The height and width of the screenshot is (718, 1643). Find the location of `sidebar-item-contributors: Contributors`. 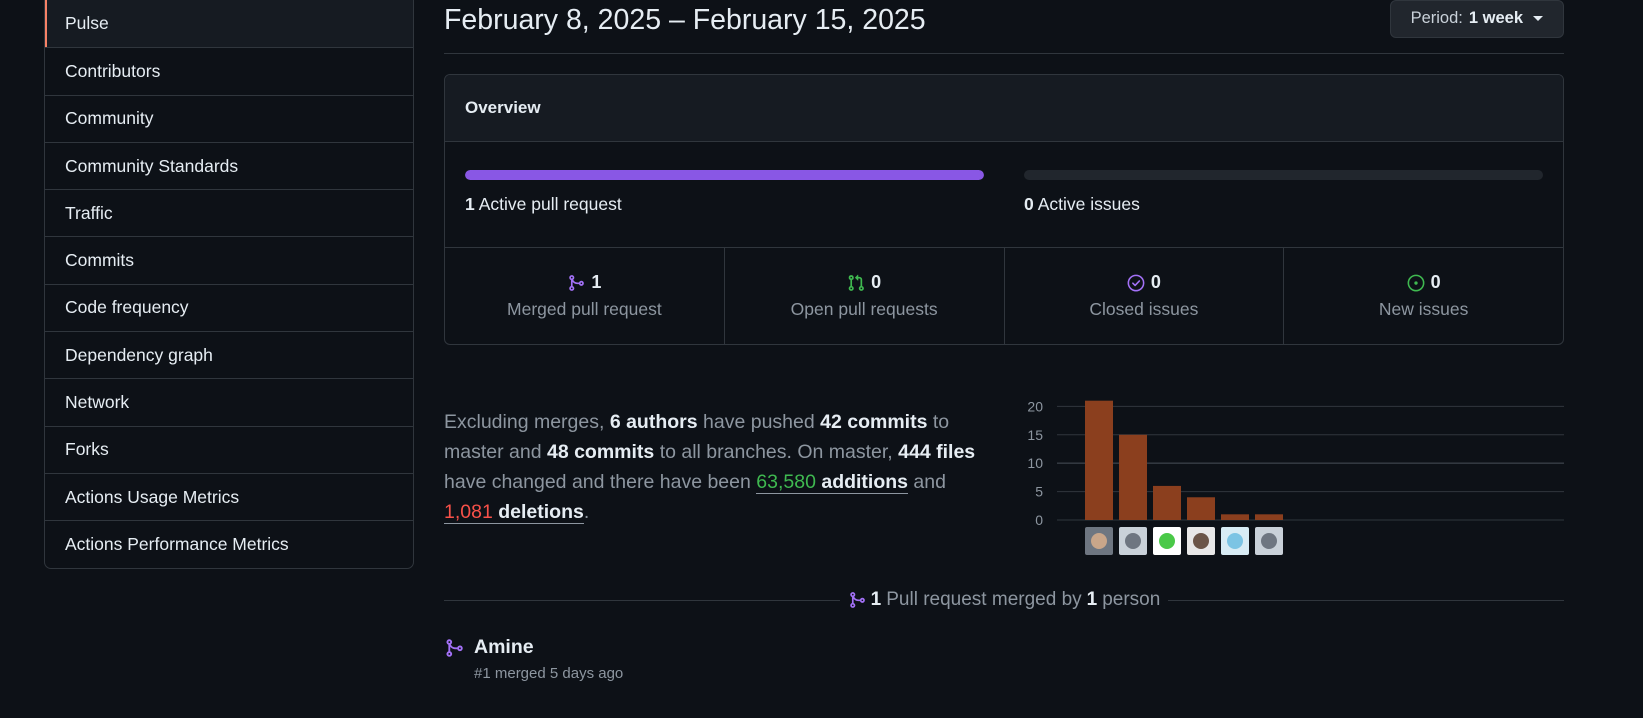

sidebar-item-contributors: Contributors is located at coordinates (229, 70).